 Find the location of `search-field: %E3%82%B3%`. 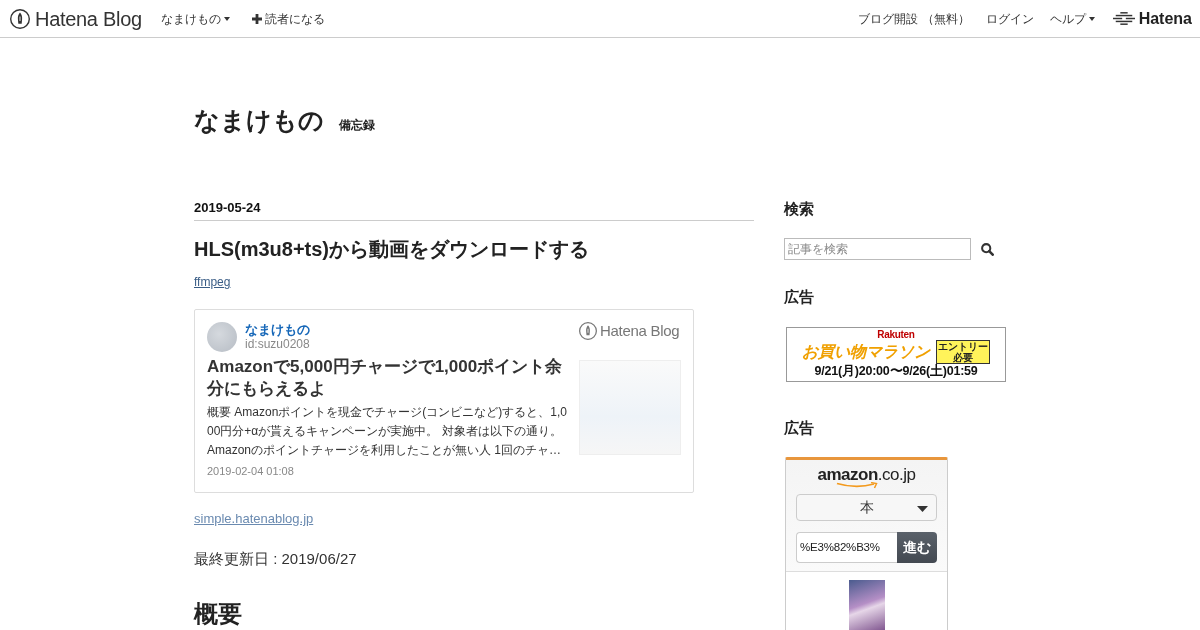

search-field: %E3%82%B3% is located at coordinates (846, 547).